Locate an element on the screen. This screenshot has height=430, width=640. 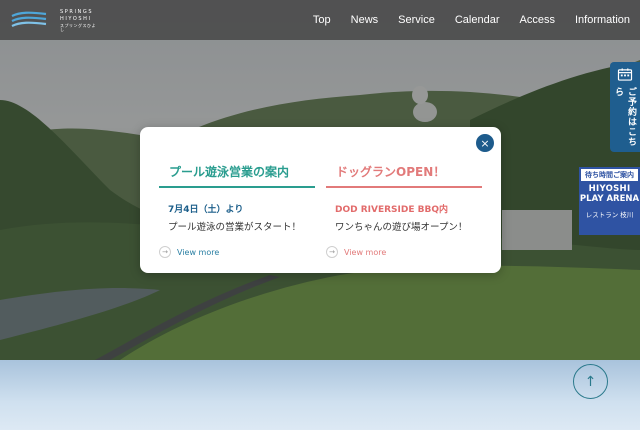
nav-information: Information is located at coordinates (602, 20).